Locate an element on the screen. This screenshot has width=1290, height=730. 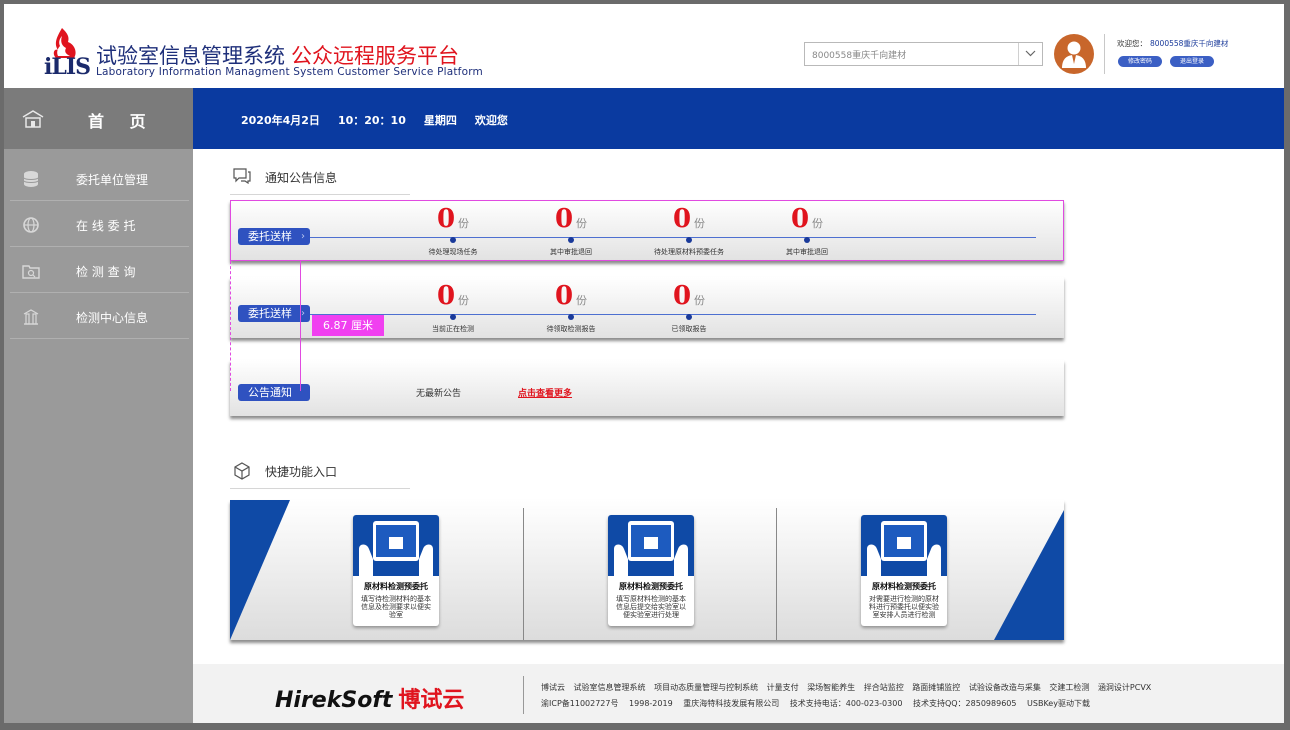
company-select: 8000558重庆千向建材 is located at coordinates (923, 54).